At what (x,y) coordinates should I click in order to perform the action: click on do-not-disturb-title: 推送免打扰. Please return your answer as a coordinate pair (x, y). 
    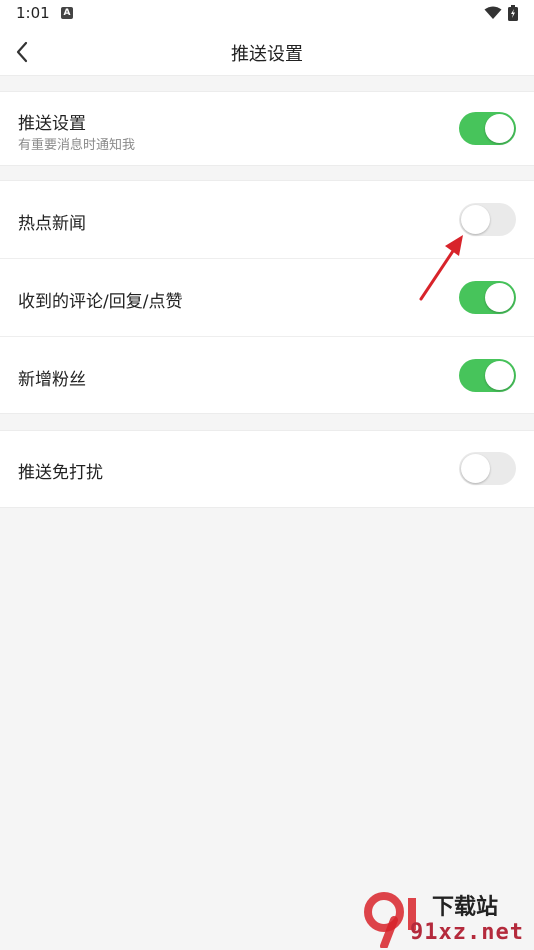
    Looking at the image, I should click on (60, 473).